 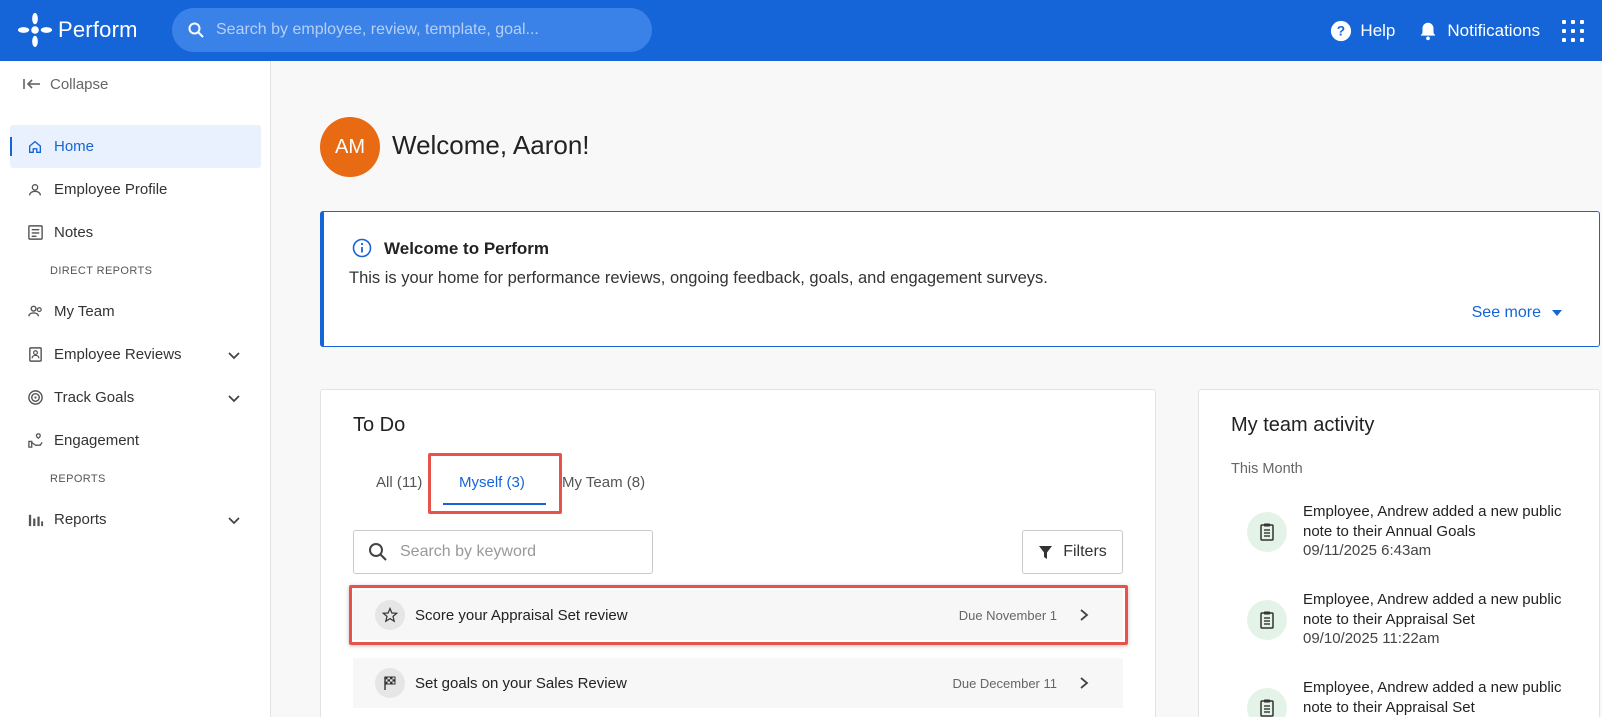 What do you see at coordinates (35, 30) in the screenshot?
I see `perform-logo-icon` at bounding box center [35, 30].